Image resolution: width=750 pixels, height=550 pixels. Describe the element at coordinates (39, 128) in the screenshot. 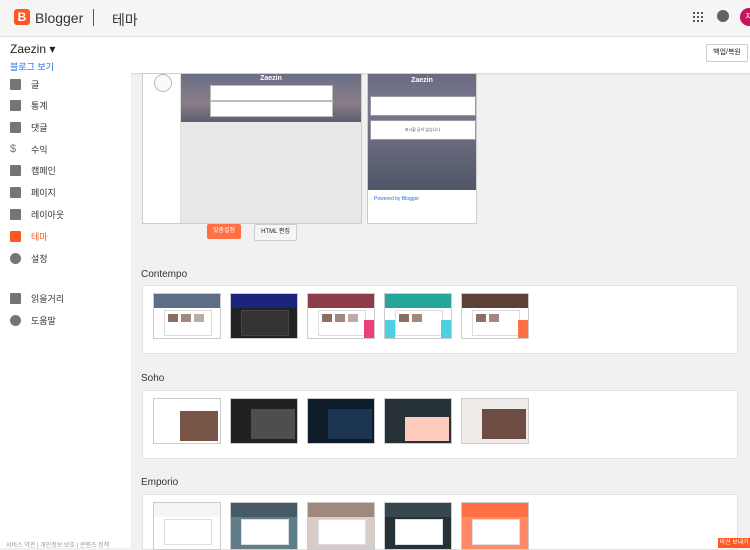

I see `sidebar-item-label: 댓글` at that location.